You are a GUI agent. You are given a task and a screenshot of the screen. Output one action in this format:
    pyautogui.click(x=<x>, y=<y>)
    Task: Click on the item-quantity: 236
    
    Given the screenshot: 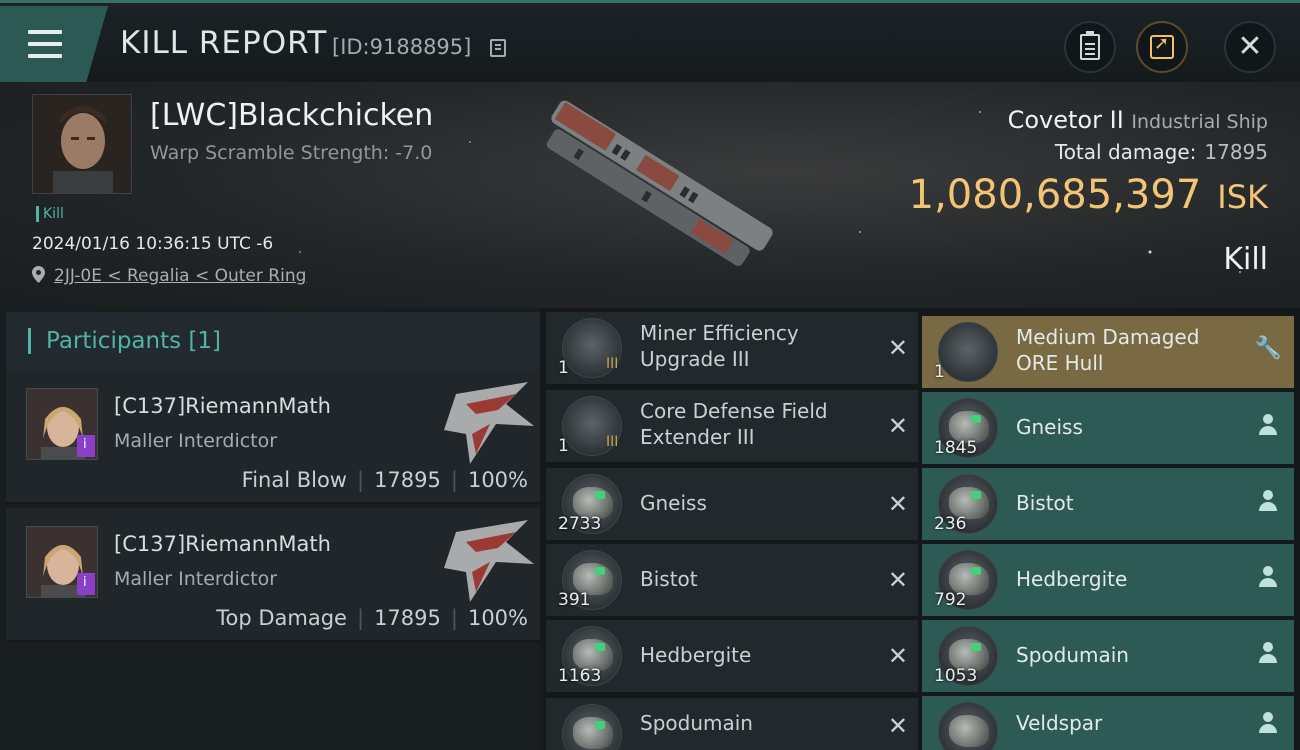 What is the action you would take?
    pyautogui.click(x=950, y=524)
    